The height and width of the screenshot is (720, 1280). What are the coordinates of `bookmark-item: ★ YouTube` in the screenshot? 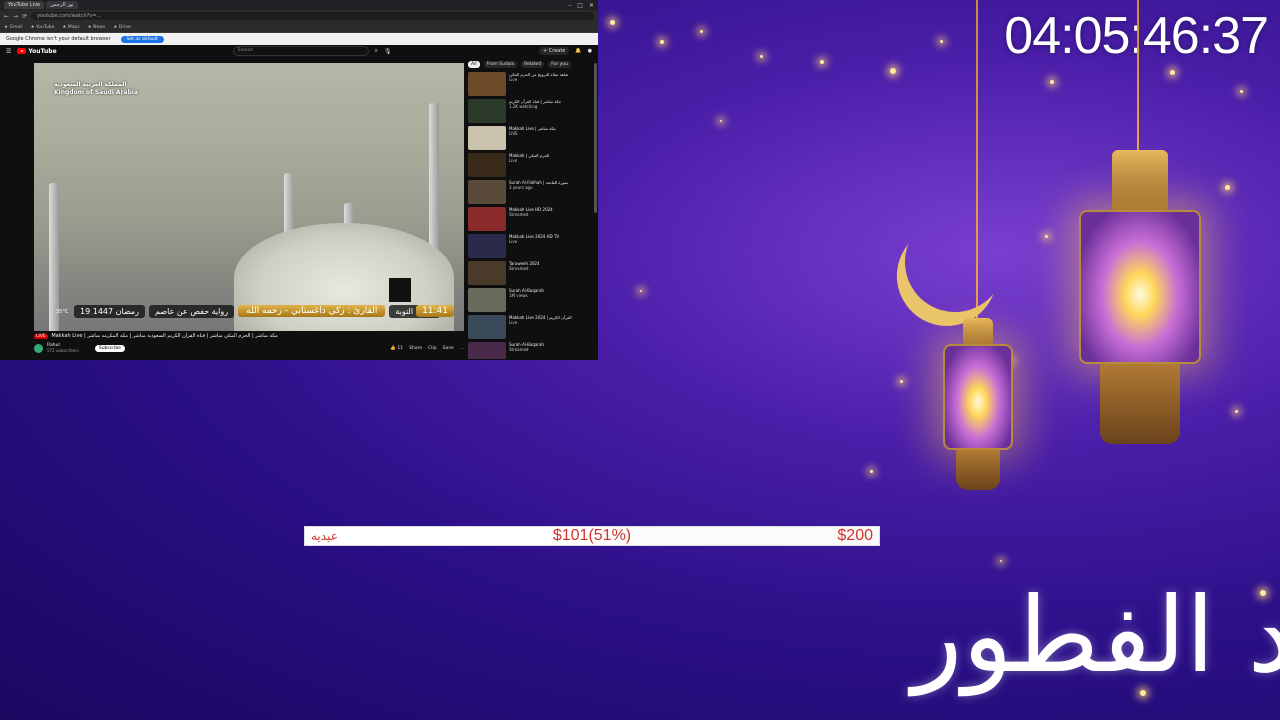 It's located at (43, 27).